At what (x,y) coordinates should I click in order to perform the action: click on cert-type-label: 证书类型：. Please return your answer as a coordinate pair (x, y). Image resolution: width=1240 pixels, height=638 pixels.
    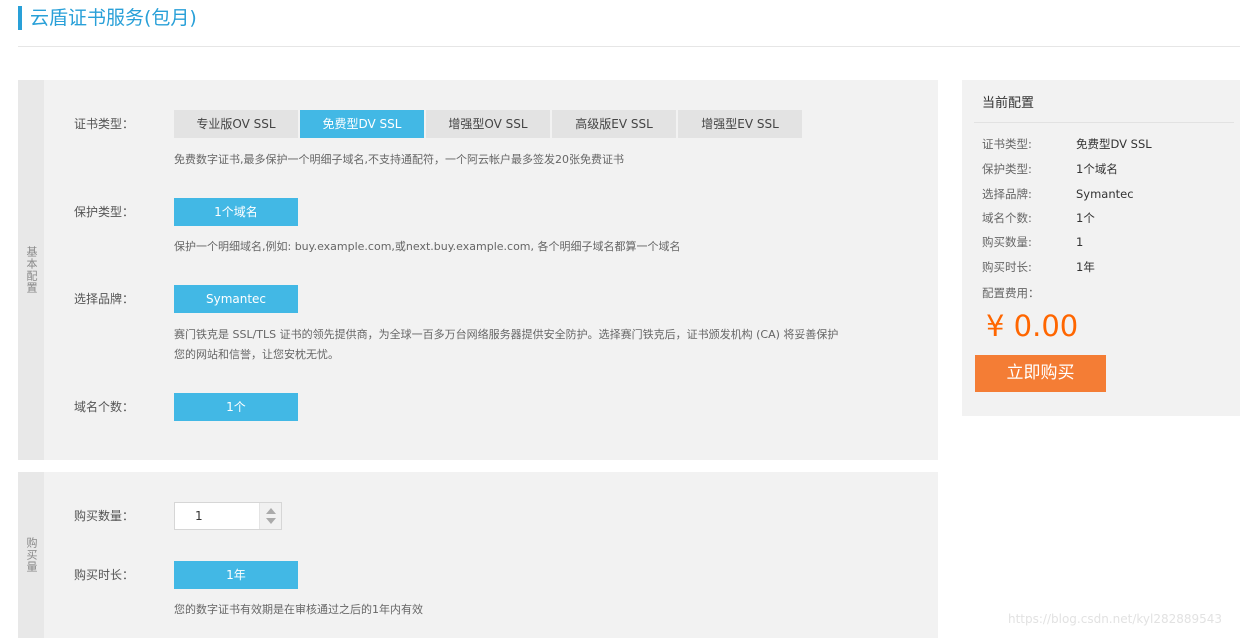
    Looking at the image, I should click on (104, 124).